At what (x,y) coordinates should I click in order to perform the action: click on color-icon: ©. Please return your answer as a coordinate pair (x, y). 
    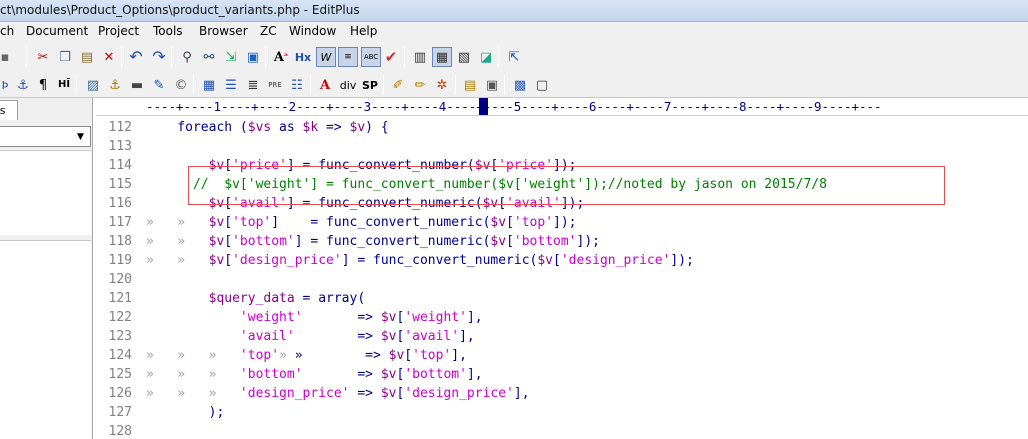
    Looking at the image, I should click on (181, 85).